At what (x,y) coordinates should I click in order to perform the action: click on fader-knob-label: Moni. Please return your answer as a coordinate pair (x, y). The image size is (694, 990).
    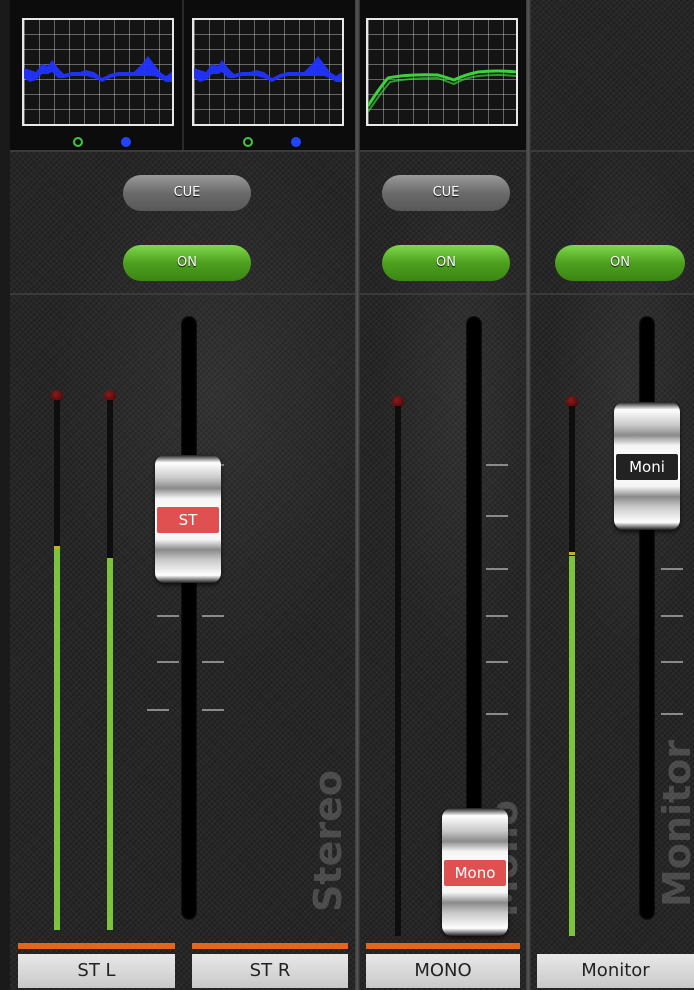
    Looking at the image, I should click on (647, 467).